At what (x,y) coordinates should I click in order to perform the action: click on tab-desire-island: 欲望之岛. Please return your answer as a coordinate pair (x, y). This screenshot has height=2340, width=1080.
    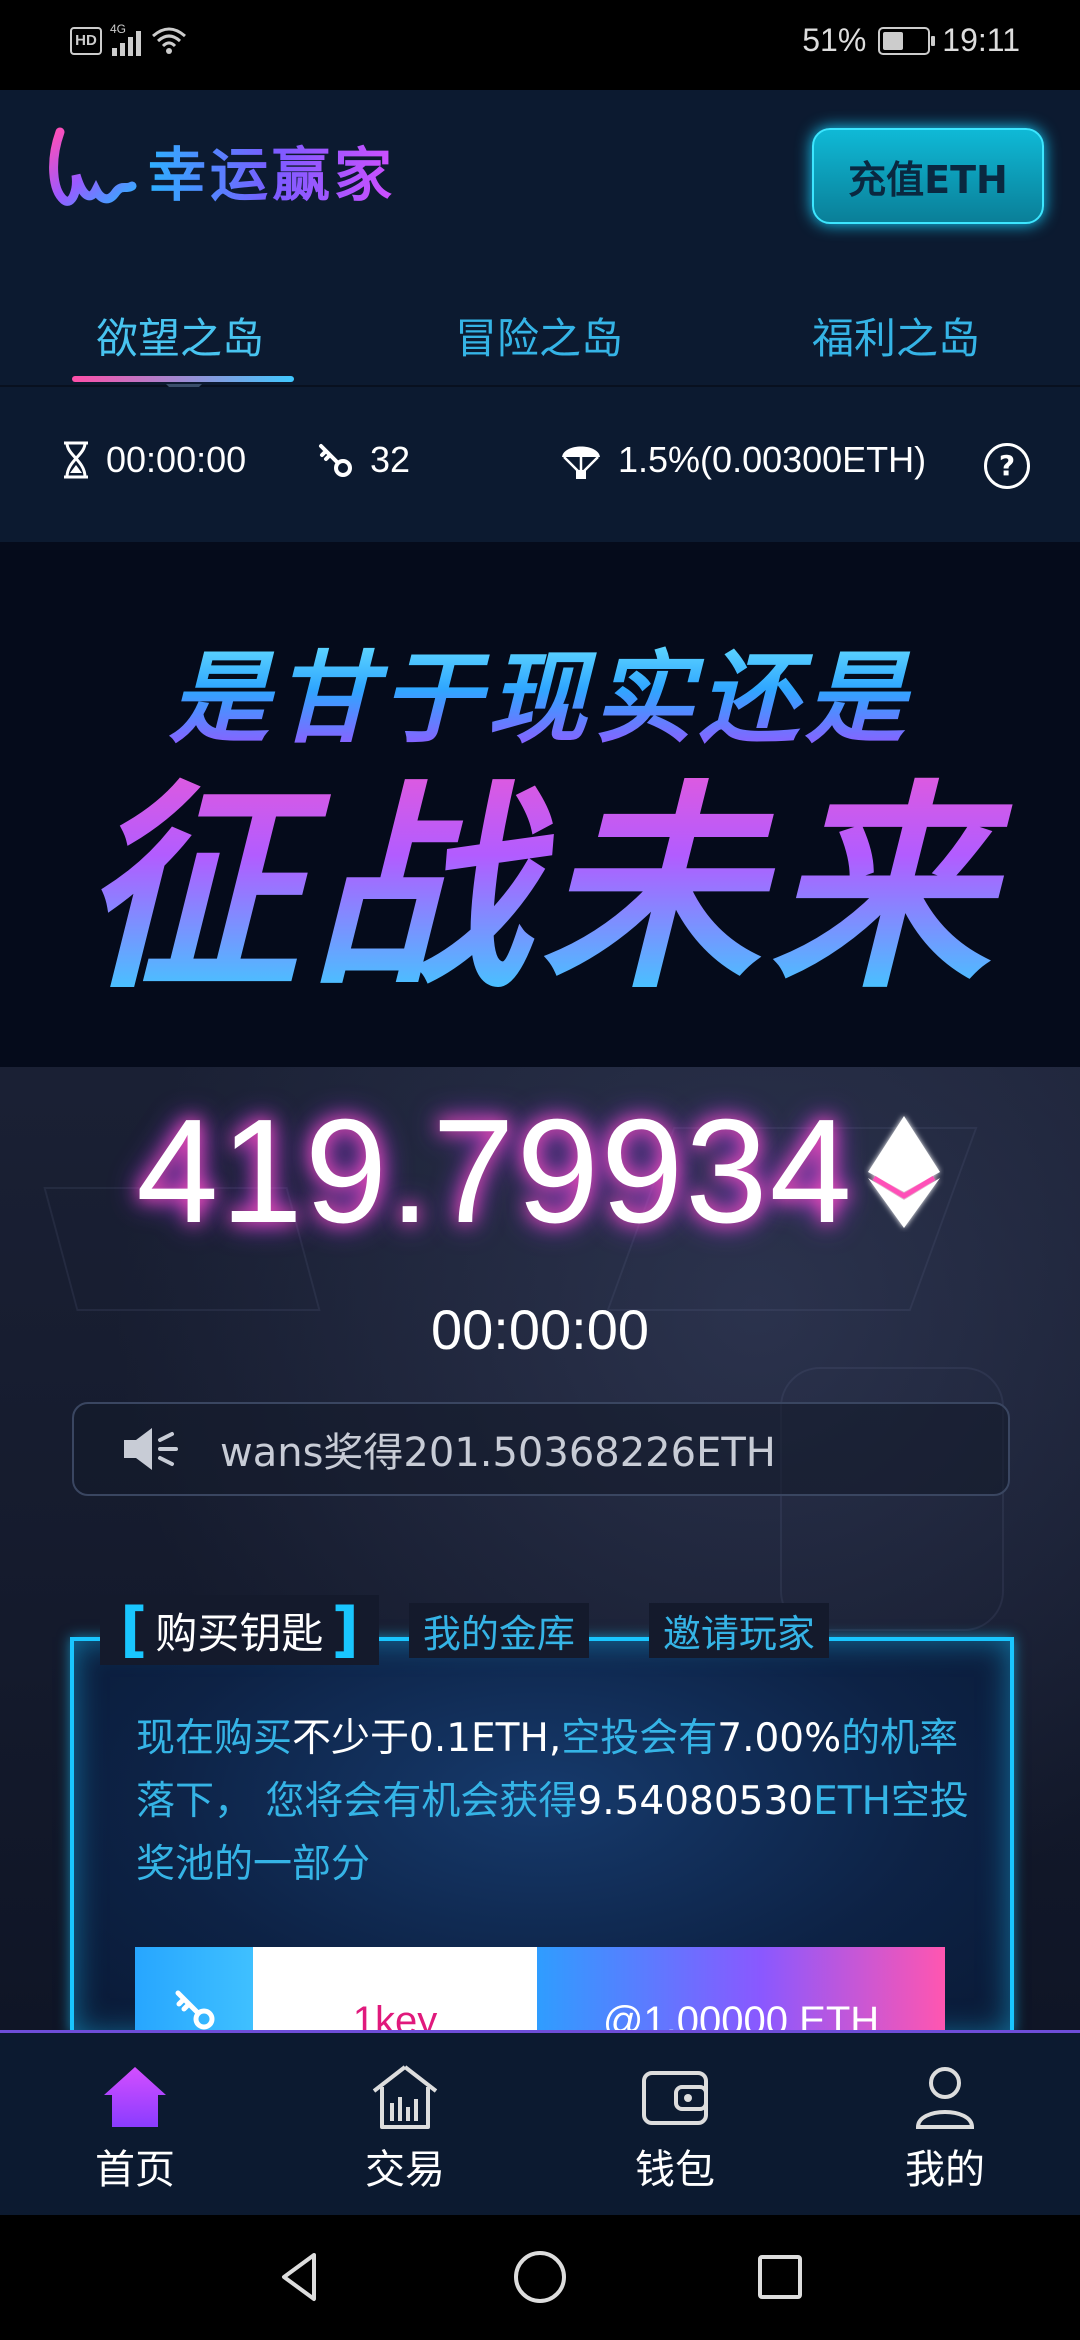
    Looking at the image, I should click on (180, 335).